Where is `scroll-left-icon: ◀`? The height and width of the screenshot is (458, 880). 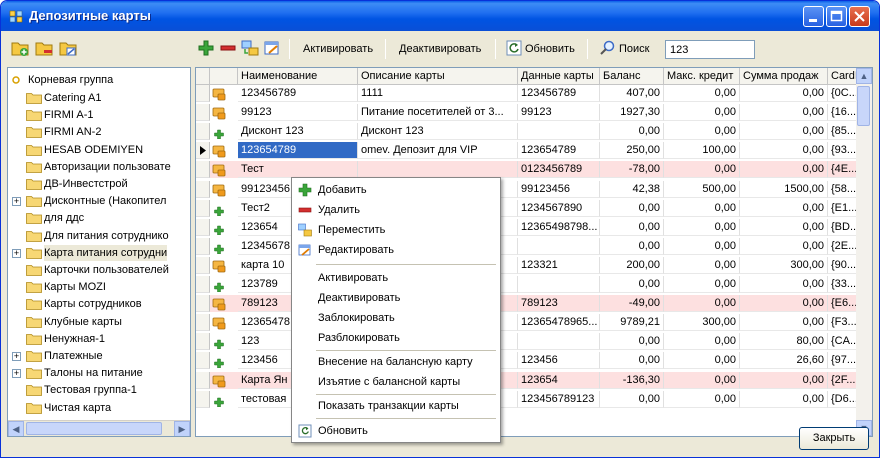 scroll-left-icon: ◀ is located at coordinates (16, 428).